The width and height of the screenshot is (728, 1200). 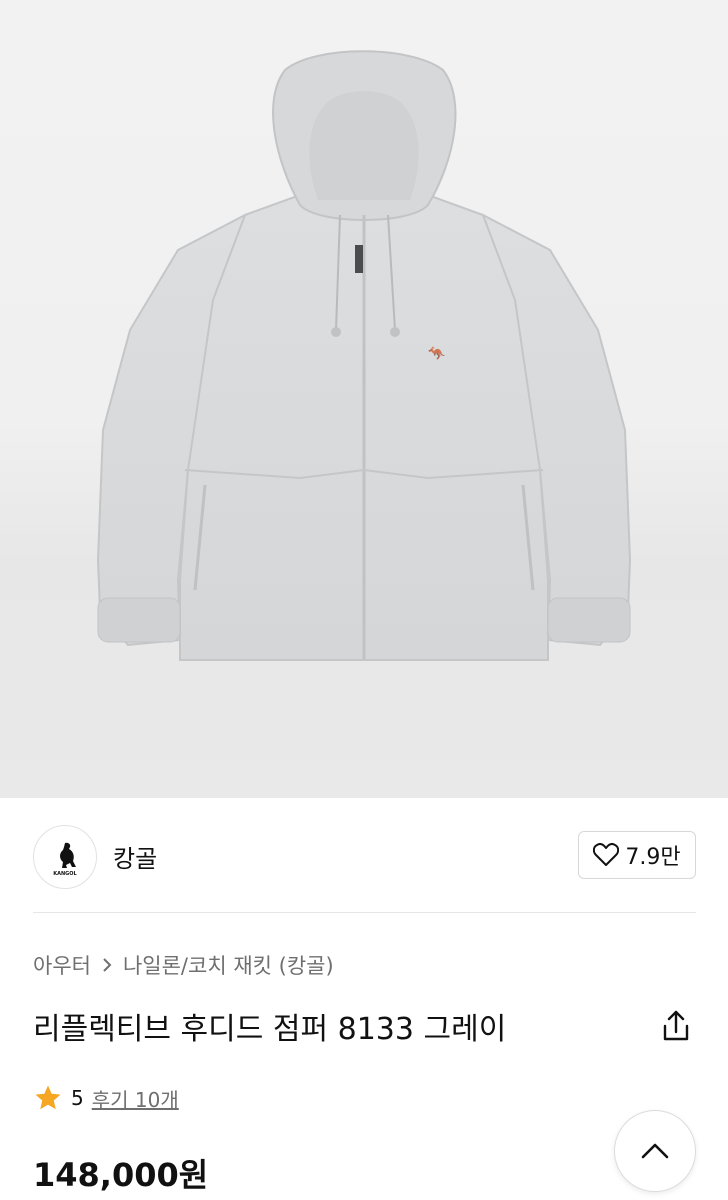 I want to click on like-button: 7.9만, so click(x=637, y=855).